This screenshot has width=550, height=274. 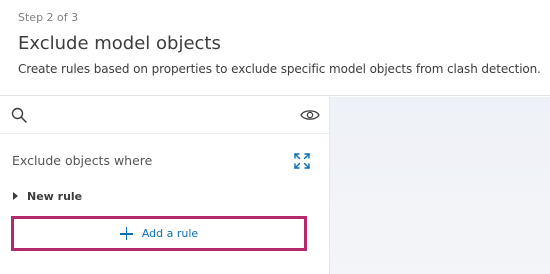 I want to click on search-bar, so click(x=164, y=115).